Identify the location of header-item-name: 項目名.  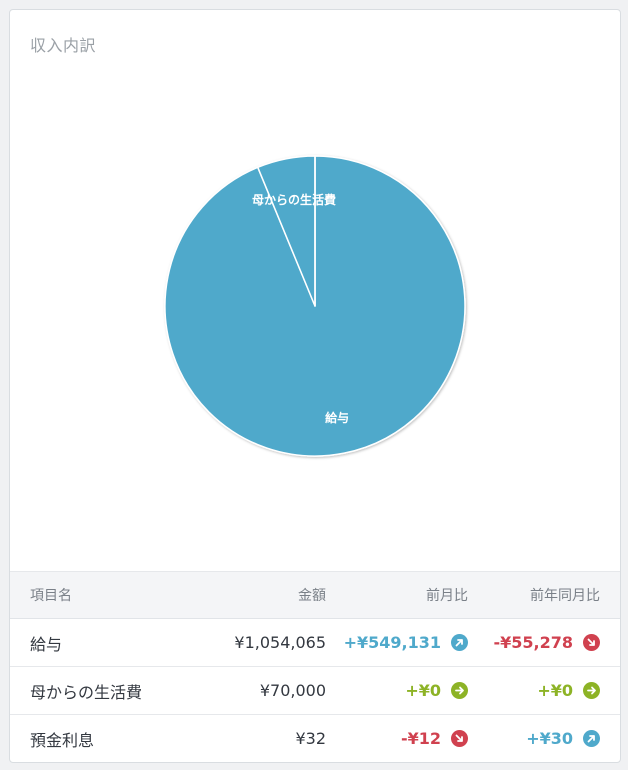
(51, 595).